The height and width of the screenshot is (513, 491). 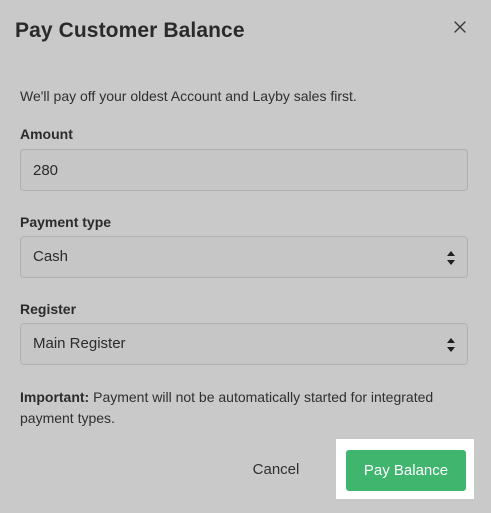 I want to click on payment-type-select: Cash, so click(x=244, y=257).